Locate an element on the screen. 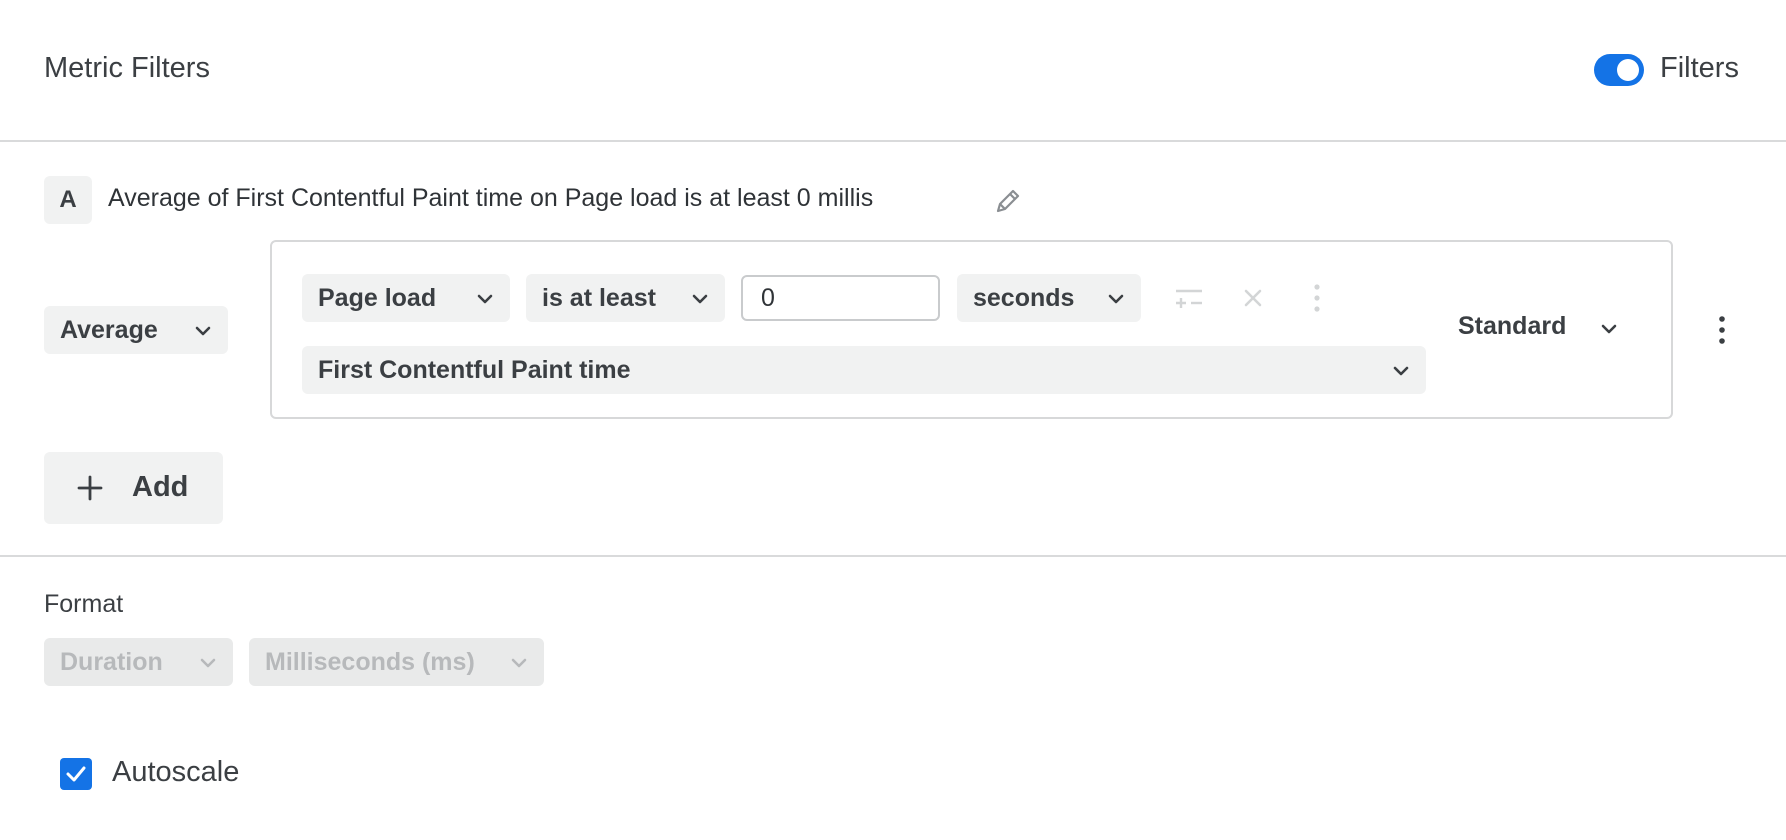 The image size is (1786, 840). format-label: Format is located at coordinates (84, 604).